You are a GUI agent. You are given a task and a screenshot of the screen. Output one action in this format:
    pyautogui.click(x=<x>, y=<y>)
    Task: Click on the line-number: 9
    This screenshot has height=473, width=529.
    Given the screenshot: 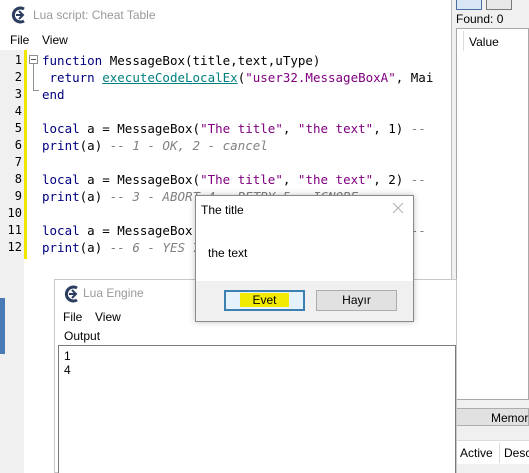 What is the action you would take?
    pyautogui.click(x=18, y=196)
    